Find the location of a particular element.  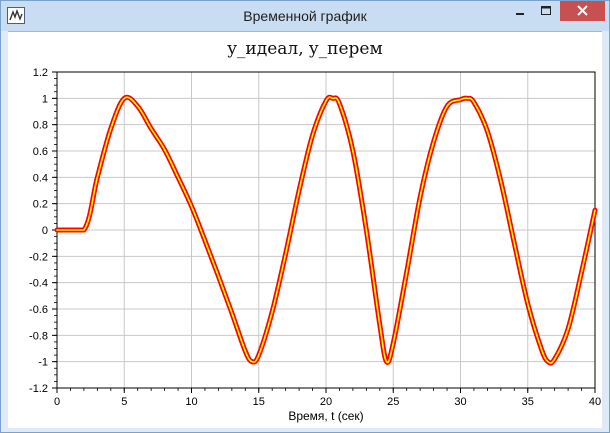

x-tick-label: 35 is located at coordinates (528, 402).